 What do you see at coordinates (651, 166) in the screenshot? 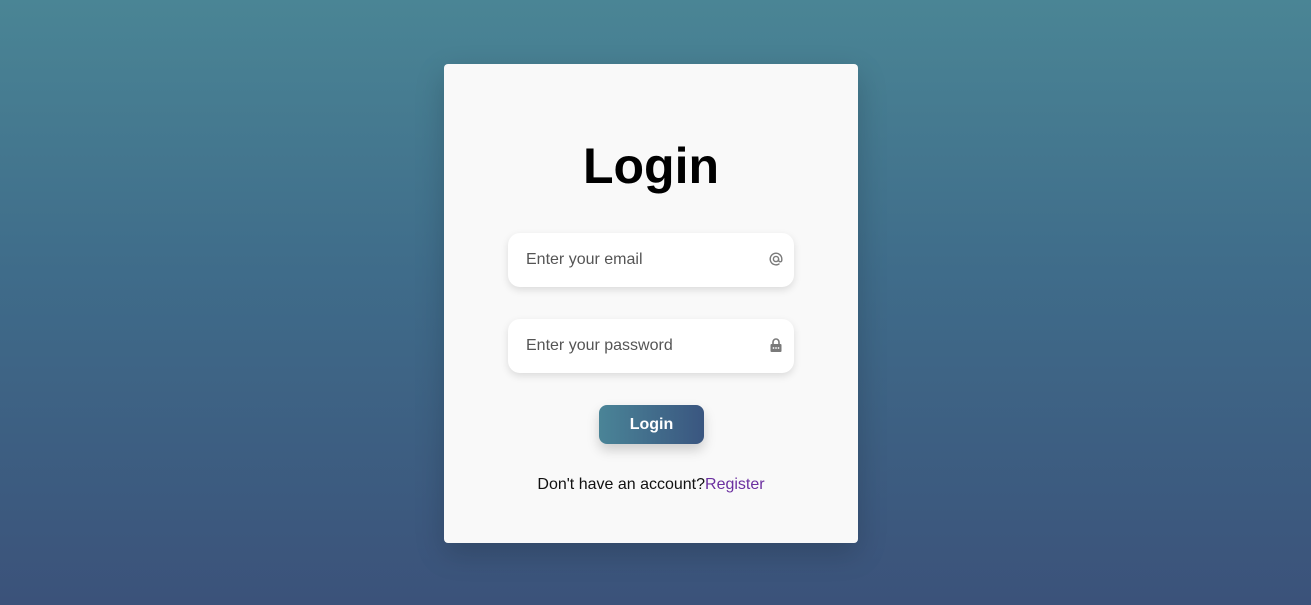
I see `page-title: Login` at bounding box center [651, 166].